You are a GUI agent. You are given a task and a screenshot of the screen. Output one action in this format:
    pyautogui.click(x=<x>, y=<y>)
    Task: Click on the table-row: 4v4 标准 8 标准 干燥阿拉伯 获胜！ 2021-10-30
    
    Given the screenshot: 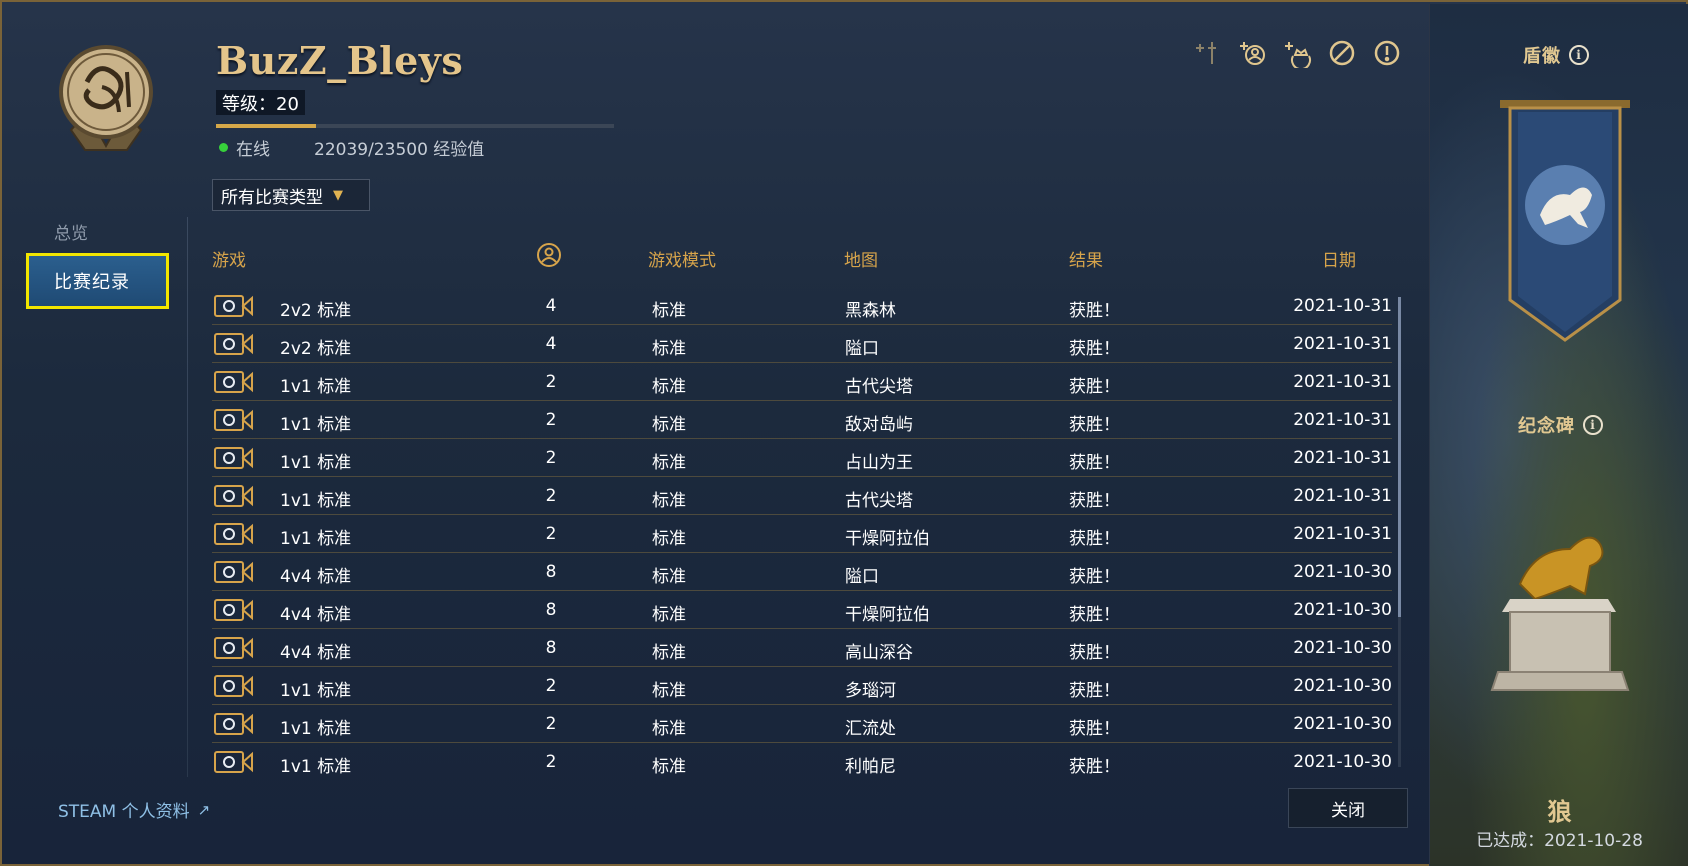 What is the action you would take?
    pyautogui.click(x=802, y=610)
    